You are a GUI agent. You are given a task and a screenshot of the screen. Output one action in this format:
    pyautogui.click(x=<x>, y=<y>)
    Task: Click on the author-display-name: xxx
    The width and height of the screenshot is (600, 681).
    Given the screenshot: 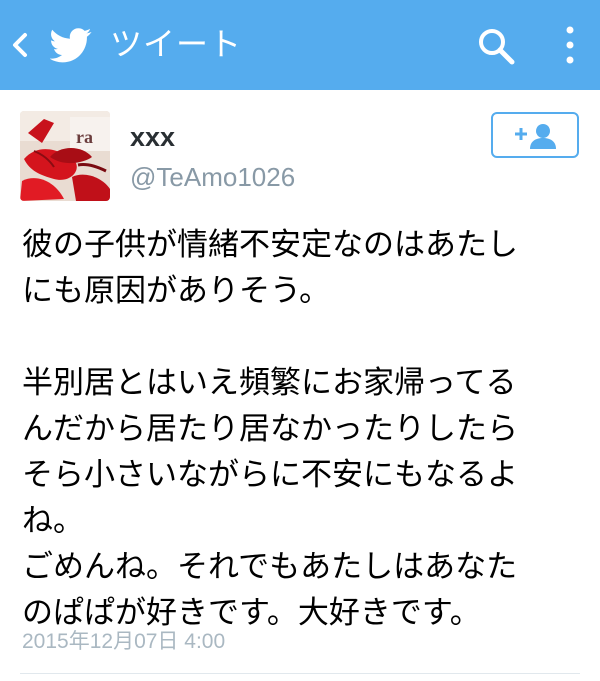 What is the action you would take?
    pyautogui.click(x=152, y=137)
    